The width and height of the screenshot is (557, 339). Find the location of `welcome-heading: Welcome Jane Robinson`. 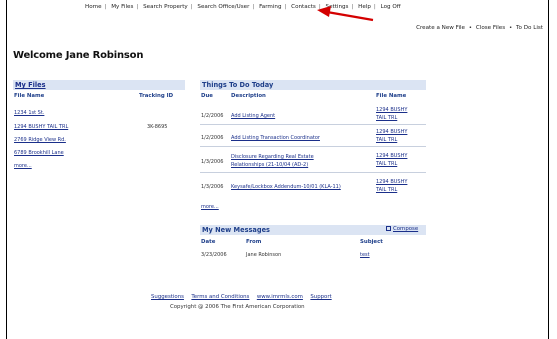

welcome-heading: Welcome Jane Robinson is located at coordinates (78, 55).